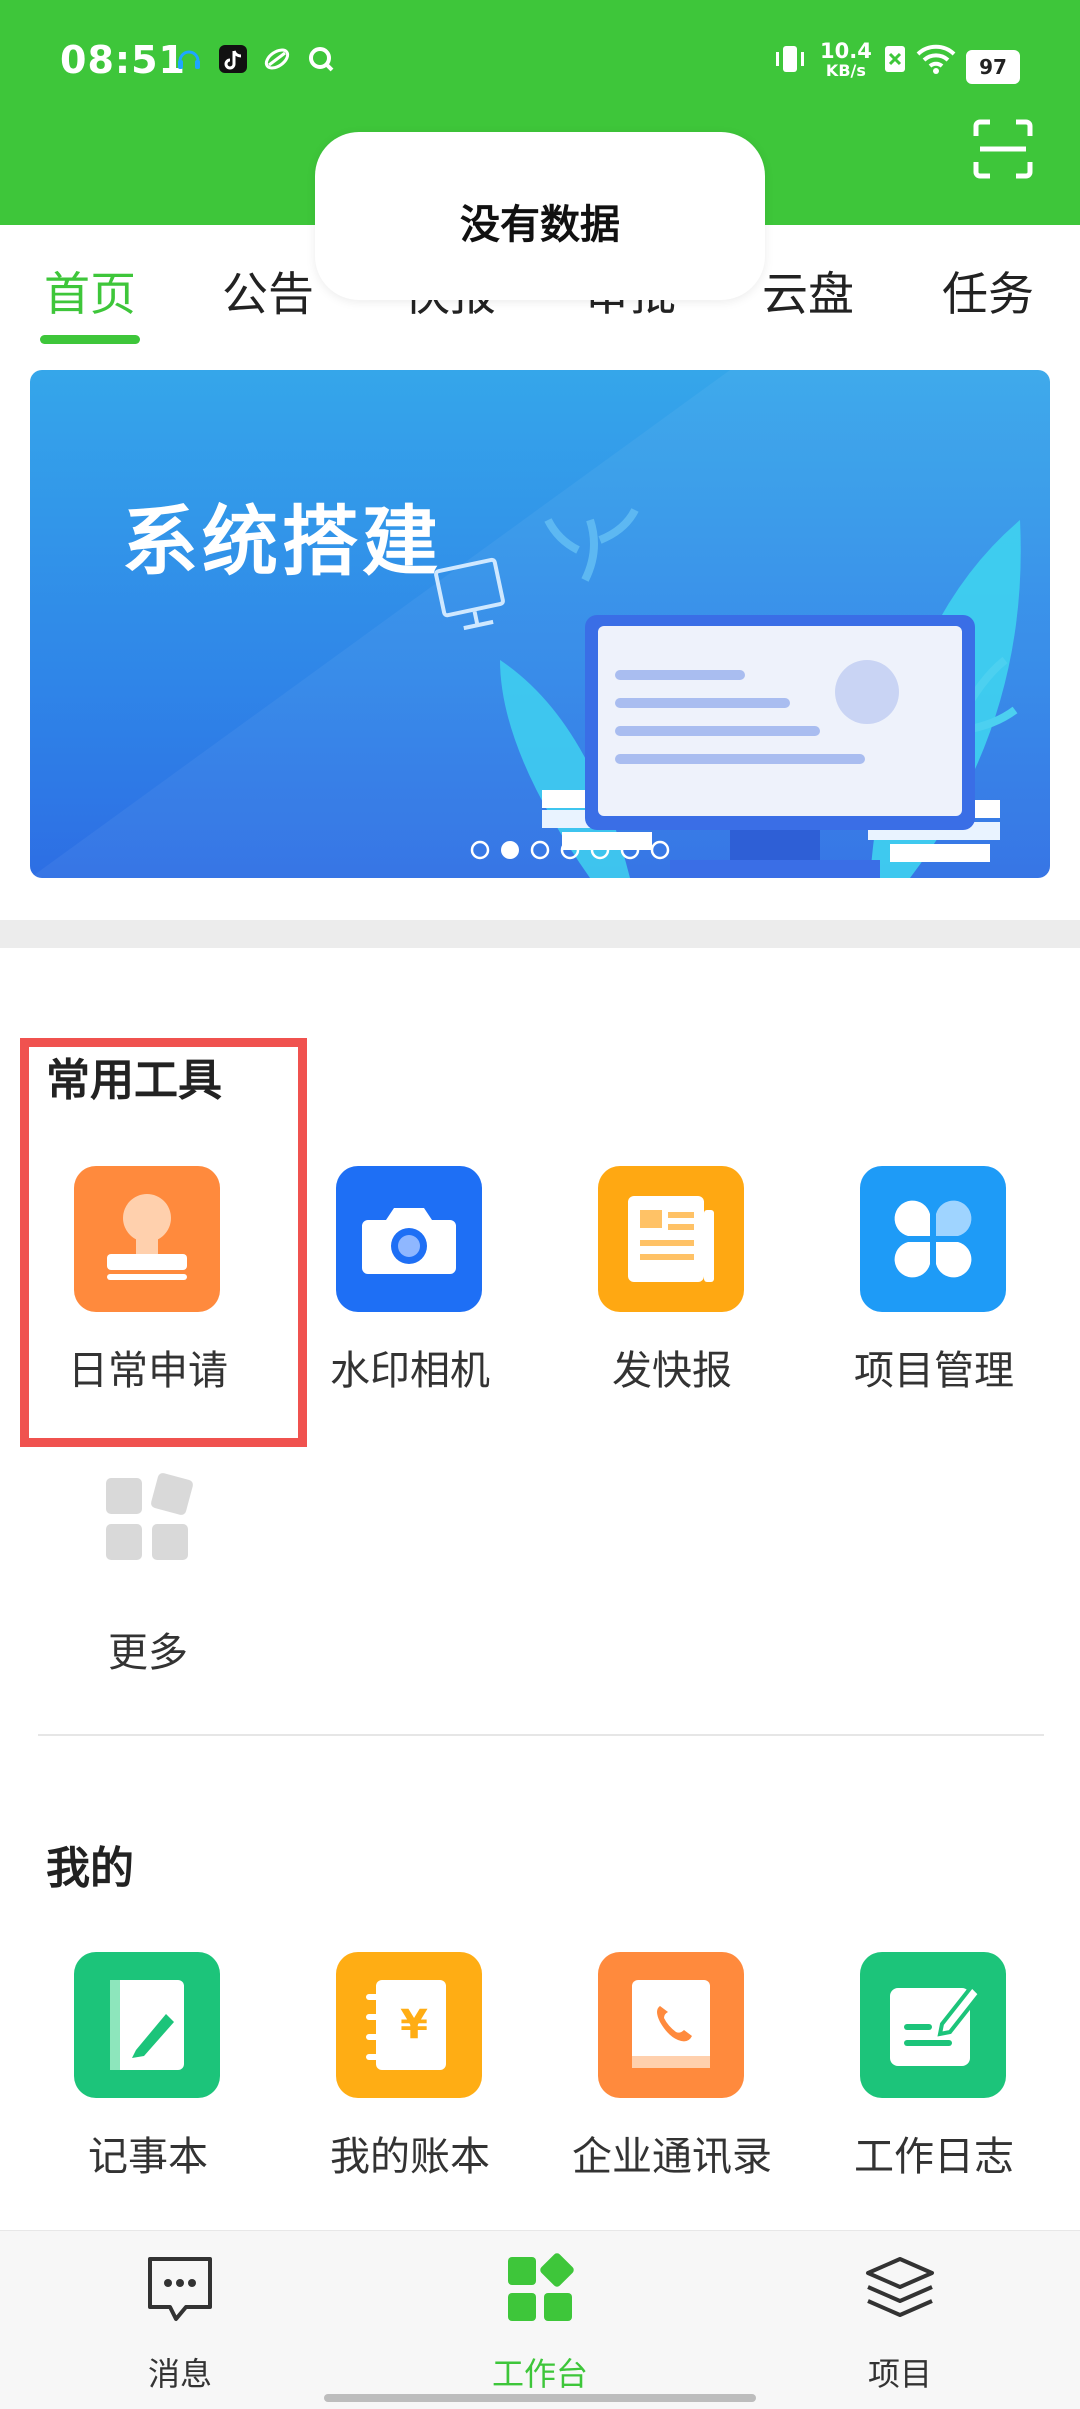 The height and width of the screenshot is (2409, 1080). Describe the element at coordinates (993, 67) in the screenshot. I see `battery-indicator: 97` at that location.